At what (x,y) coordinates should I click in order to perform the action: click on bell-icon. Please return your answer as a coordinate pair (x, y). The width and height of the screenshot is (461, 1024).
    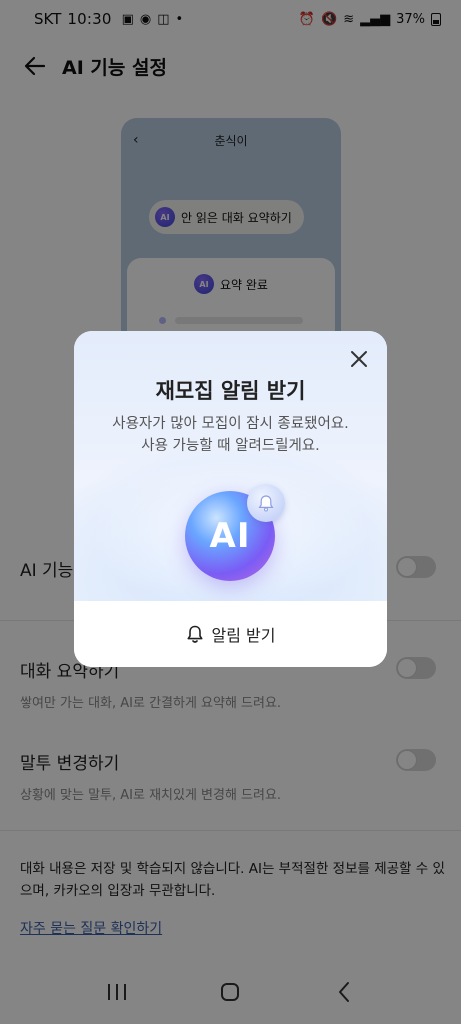
    Looking at the image, I should click on (195, 634).